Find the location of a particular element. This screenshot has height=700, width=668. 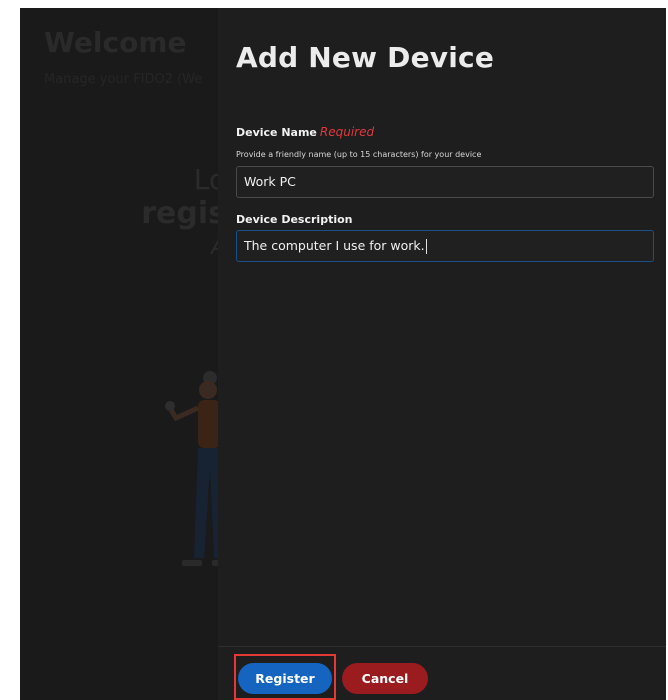

device-name-label-text: Device Name is located at coordinates (276, 132).